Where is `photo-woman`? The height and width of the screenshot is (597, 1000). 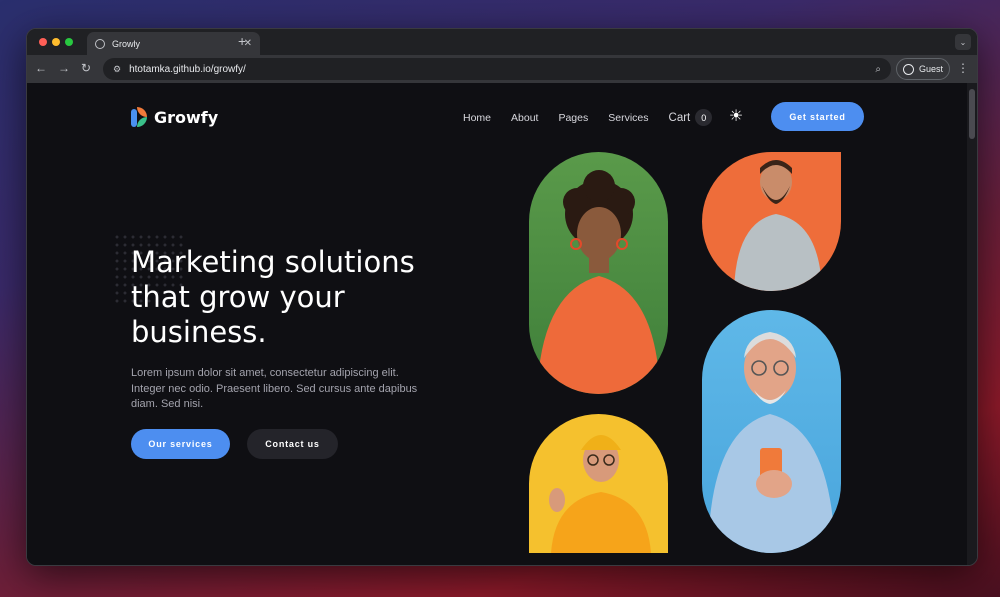
photo-woman is located at coordinates (598, 273).